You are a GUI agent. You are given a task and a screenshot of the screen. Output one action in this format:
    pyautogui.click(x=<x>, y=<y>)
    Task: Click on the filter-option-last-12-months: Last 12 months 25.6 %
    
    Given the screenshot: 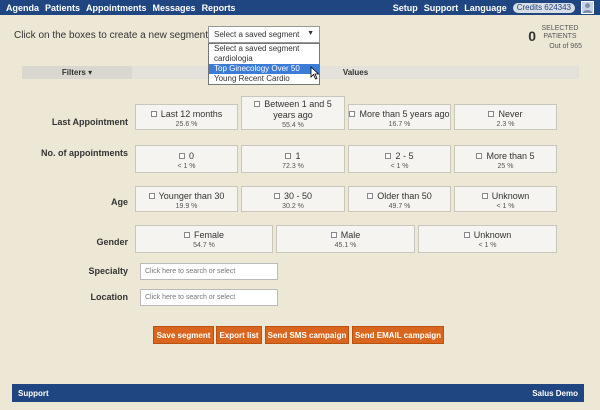 What is the action you would take?
    pyautogui.click(x=186, y=117)
    